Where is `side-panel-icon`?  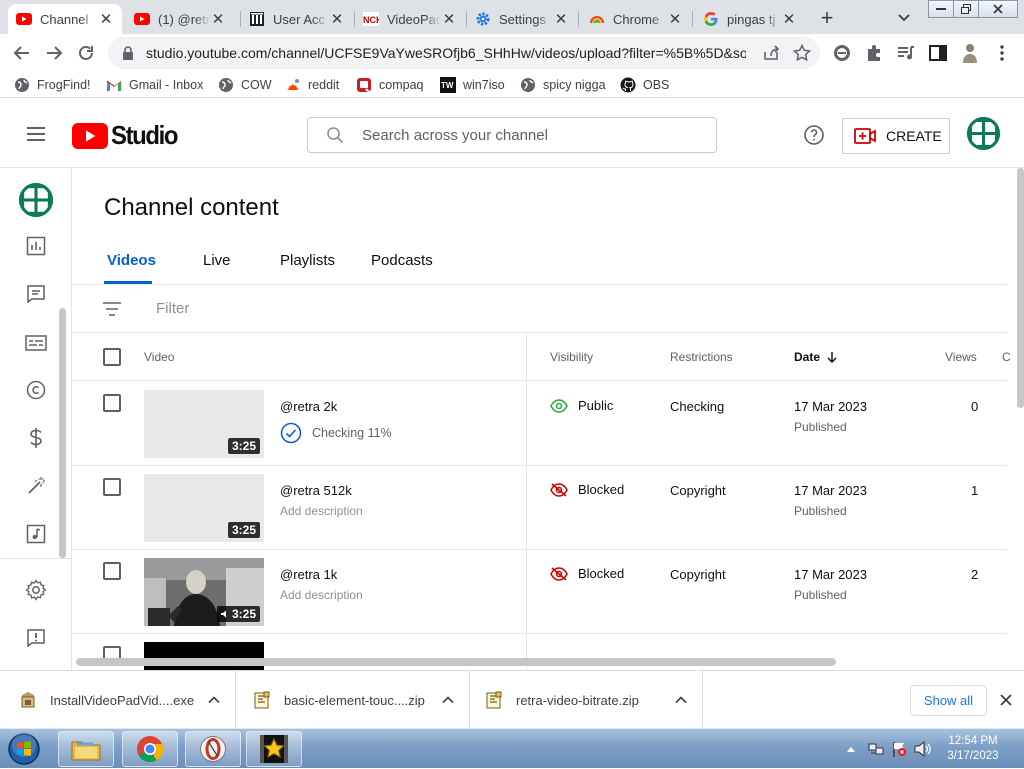 side-panel-icon is located at coordinates (938, 53).